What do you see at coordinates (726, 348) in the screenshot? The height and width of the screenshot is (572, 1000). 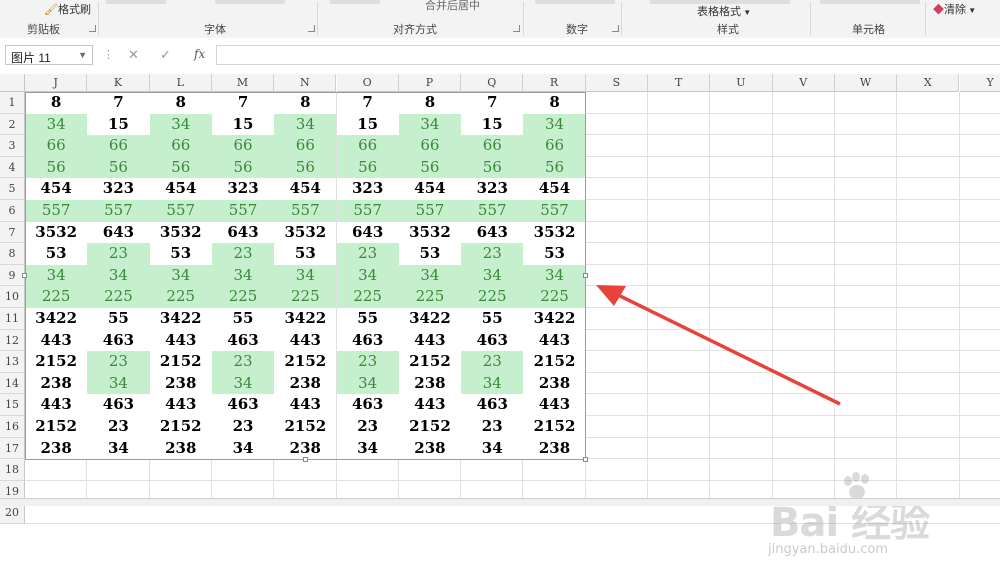 I see `arrow-shaft` at bounding box center [726, 348].